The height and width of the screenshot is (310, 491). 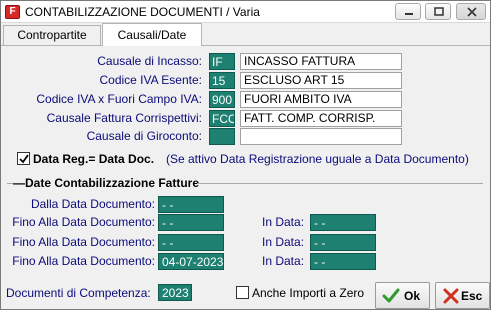 What do you see at coordinates (191, 204) in the screenshot?
I see `dalla-data-field: - -` at bounding box center [191, 204].